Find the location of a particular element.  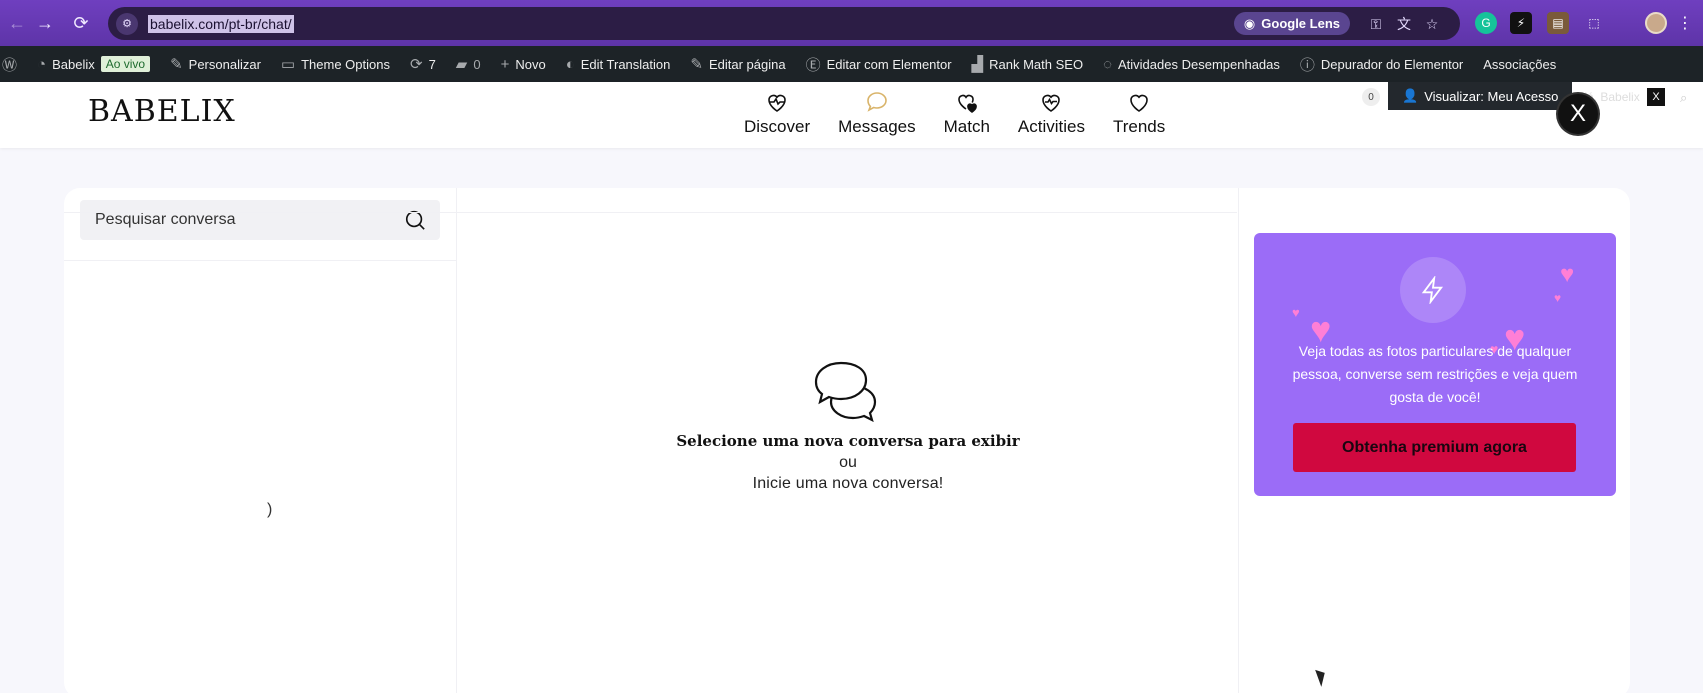

ticket-extension-icon: ▤ is located at coordinates (1558, 23).